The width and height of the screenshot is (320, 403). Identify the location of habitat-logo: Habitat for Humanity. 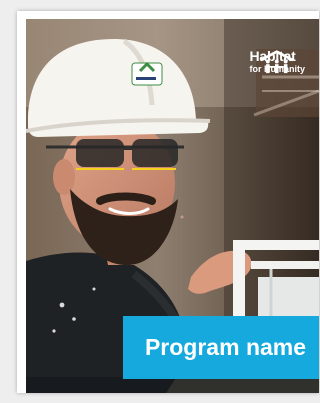
(277, 61).